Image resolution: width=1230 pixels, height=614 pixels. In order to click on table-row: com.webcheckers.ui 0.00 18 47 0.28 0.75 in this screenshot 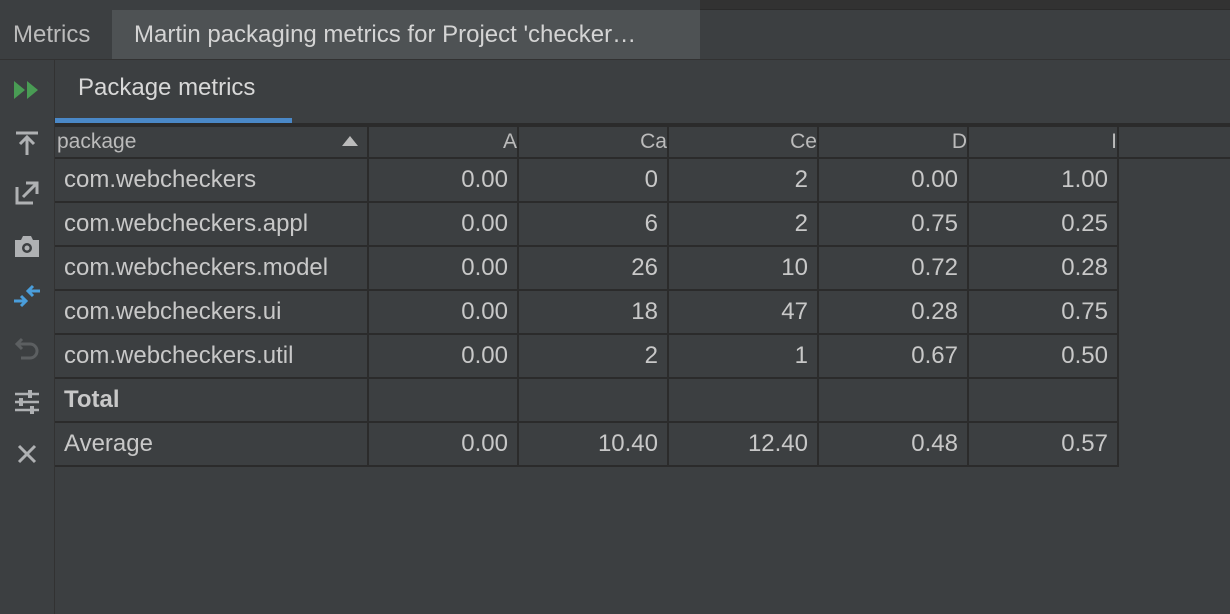, I will do `click(642, 312)`.